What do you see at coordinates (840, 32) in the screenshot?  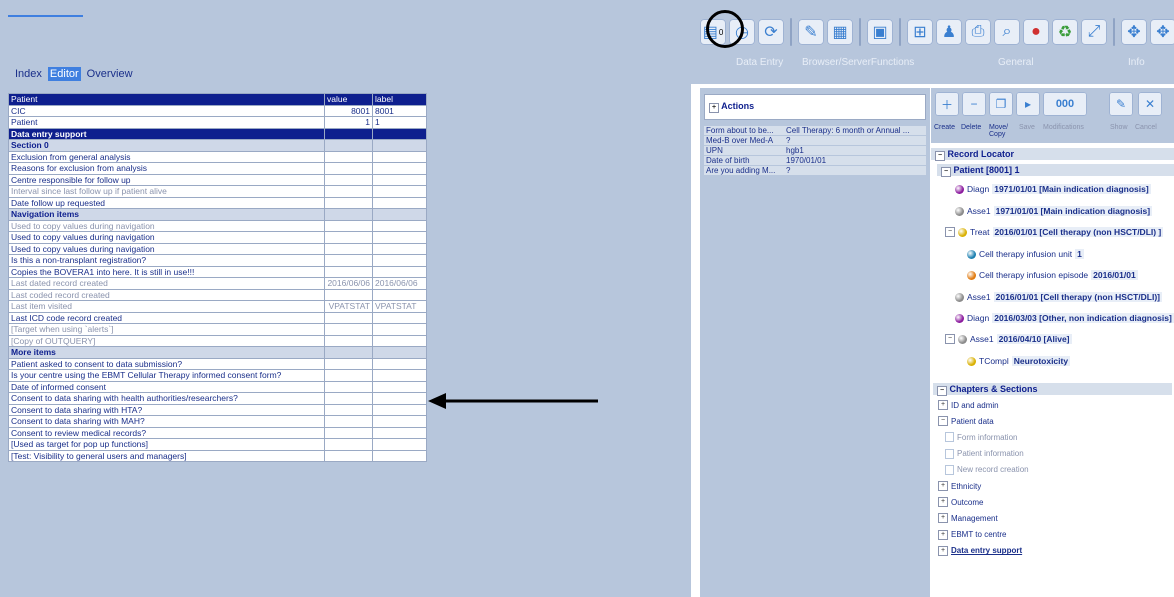 I see `document-icon: ▦` at bounding box center [840, 32].